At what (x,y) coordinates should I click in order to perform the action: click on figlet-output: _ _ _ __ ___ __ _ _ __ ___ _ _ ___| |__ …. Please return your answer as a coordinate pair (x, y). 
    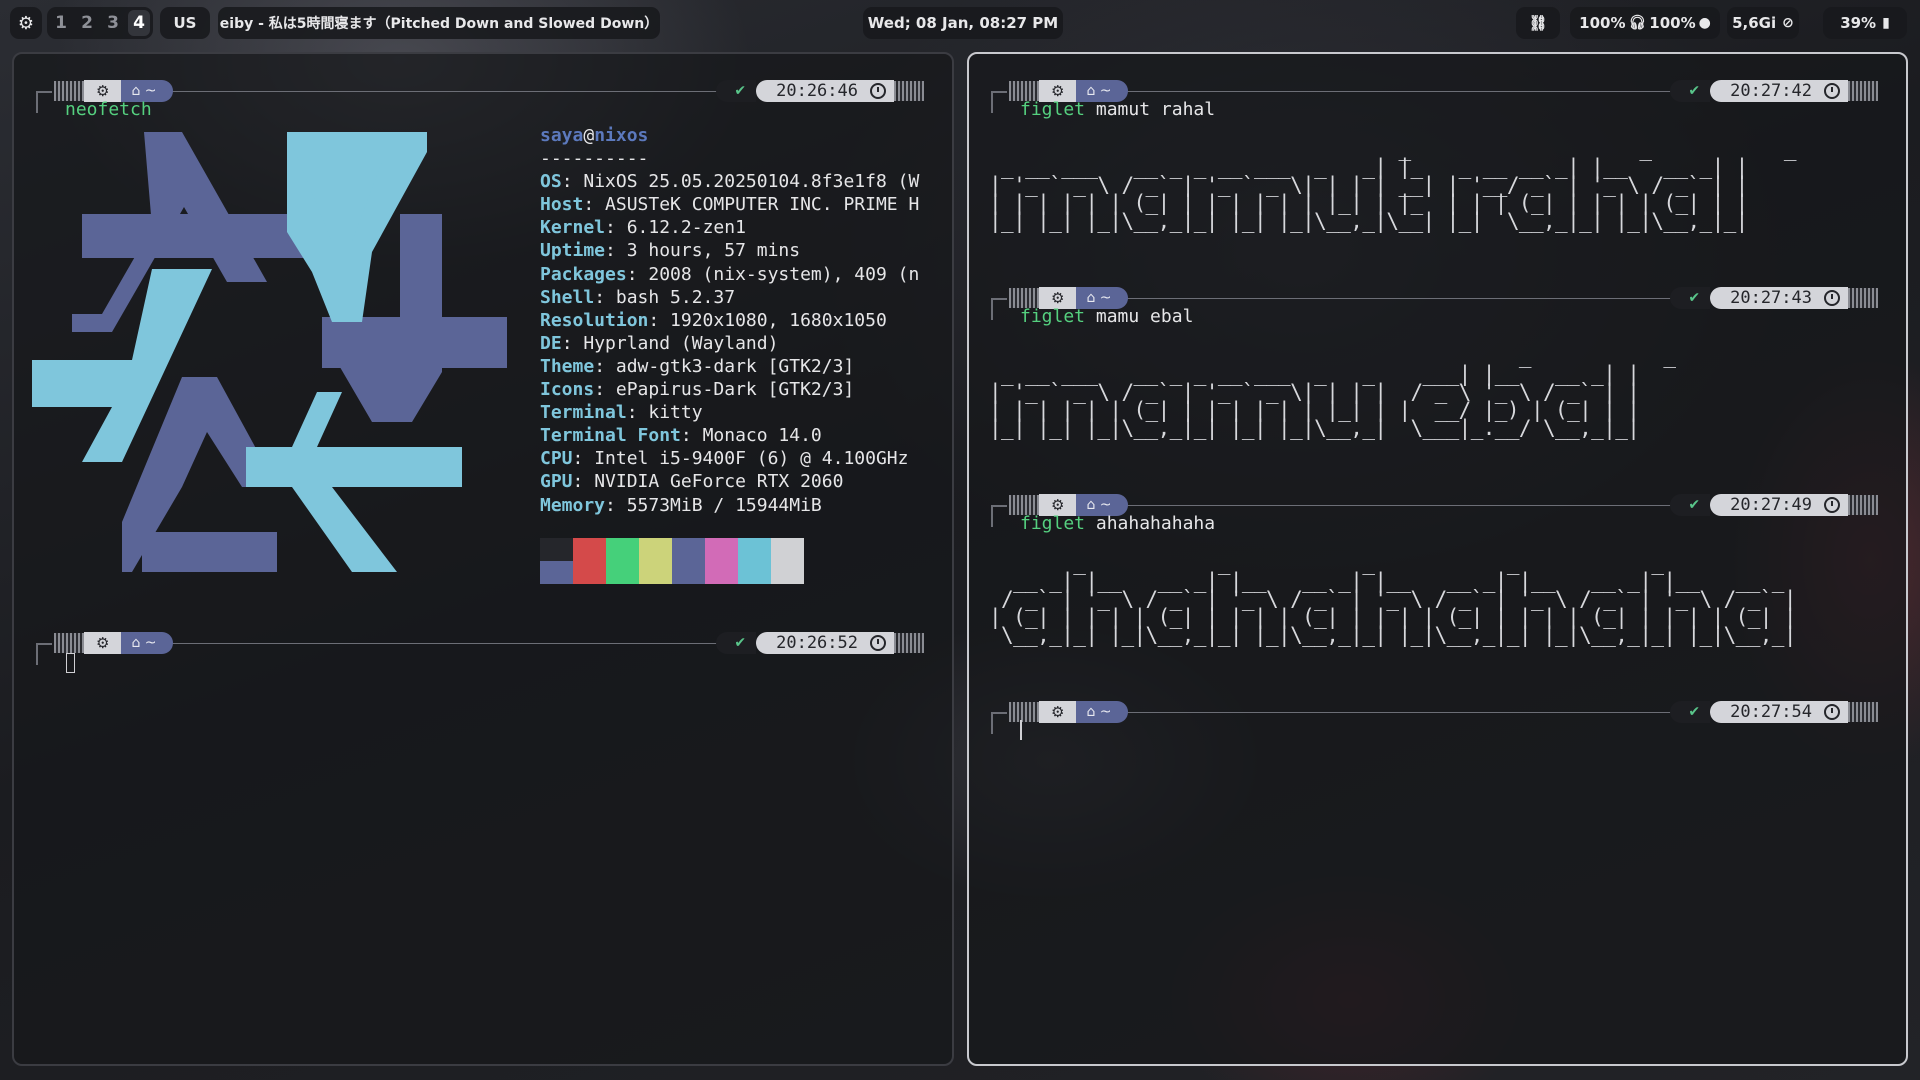
    Looking at the image, I should click on (1332, 392).